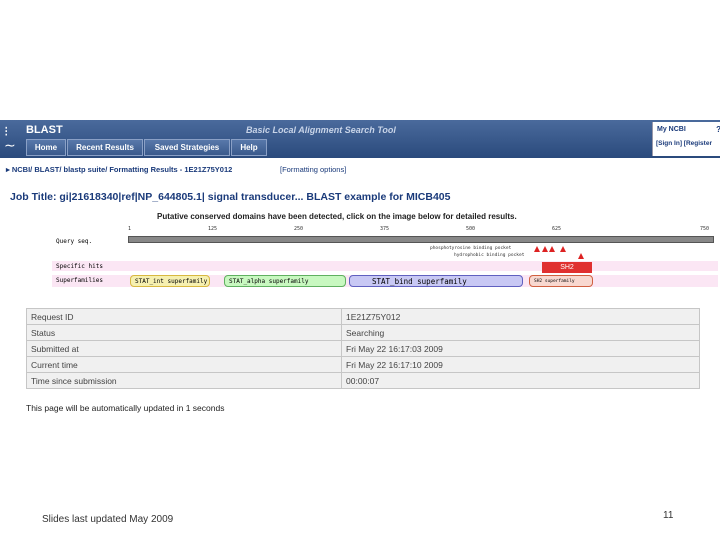 The height and width of the screenshot is (540, 720). I want to click on tick-label: 500, so click(471, 229).